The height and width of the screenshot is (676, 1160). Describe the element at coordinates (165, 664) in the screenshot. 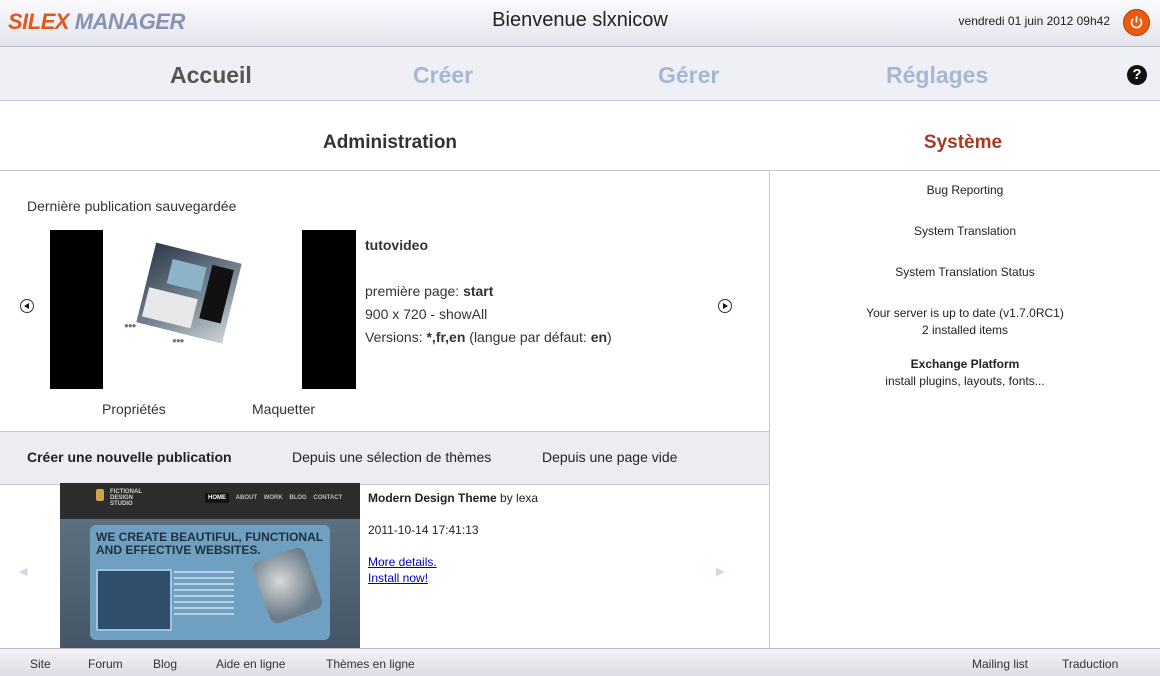

I see `footer-link-blog: Blog` at that location.